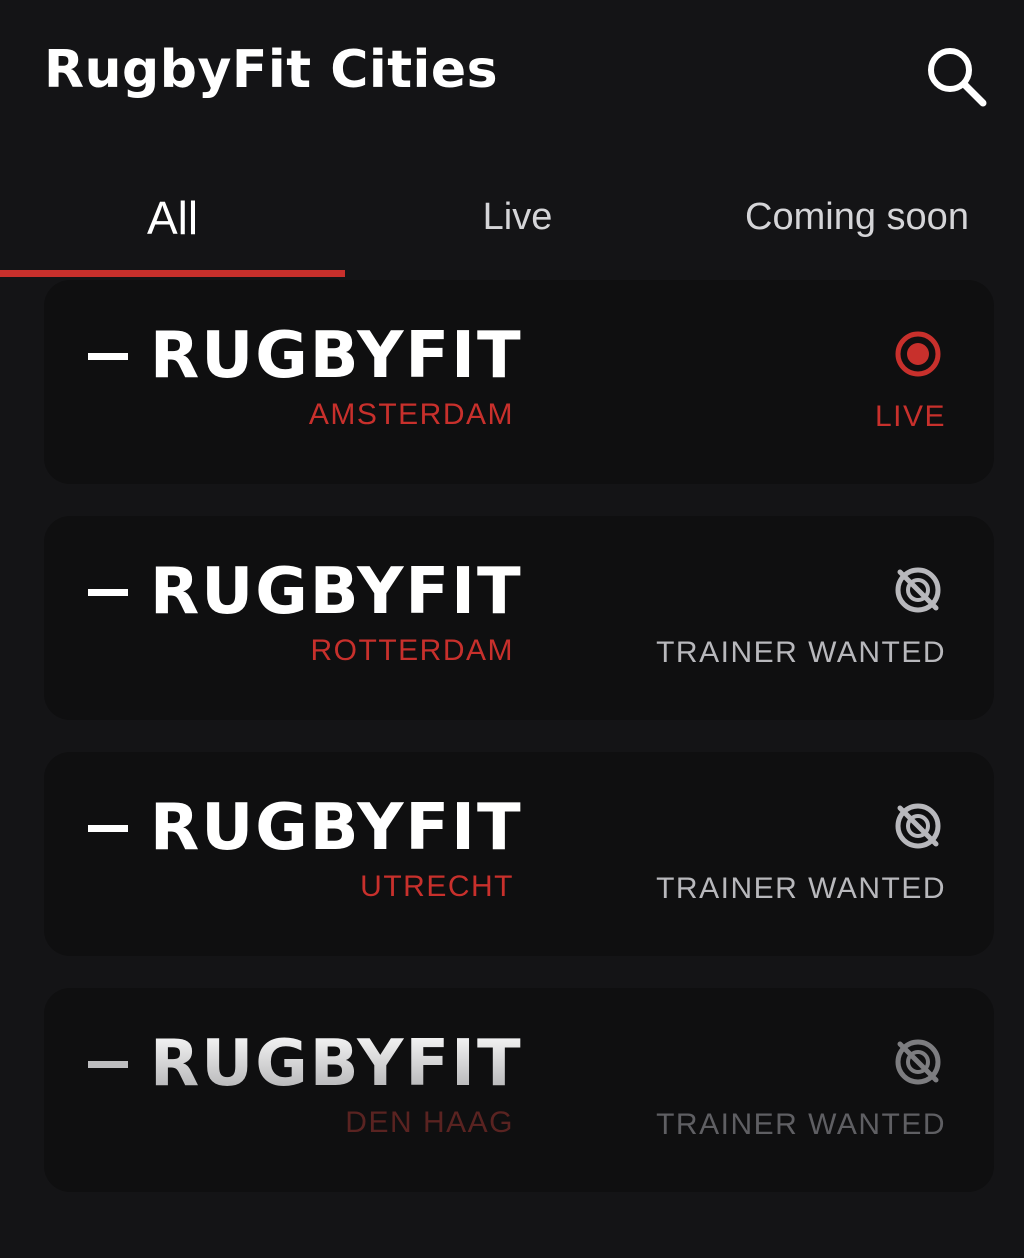  I want to click on city-name: DEN HAAG, so click(429, 1122).